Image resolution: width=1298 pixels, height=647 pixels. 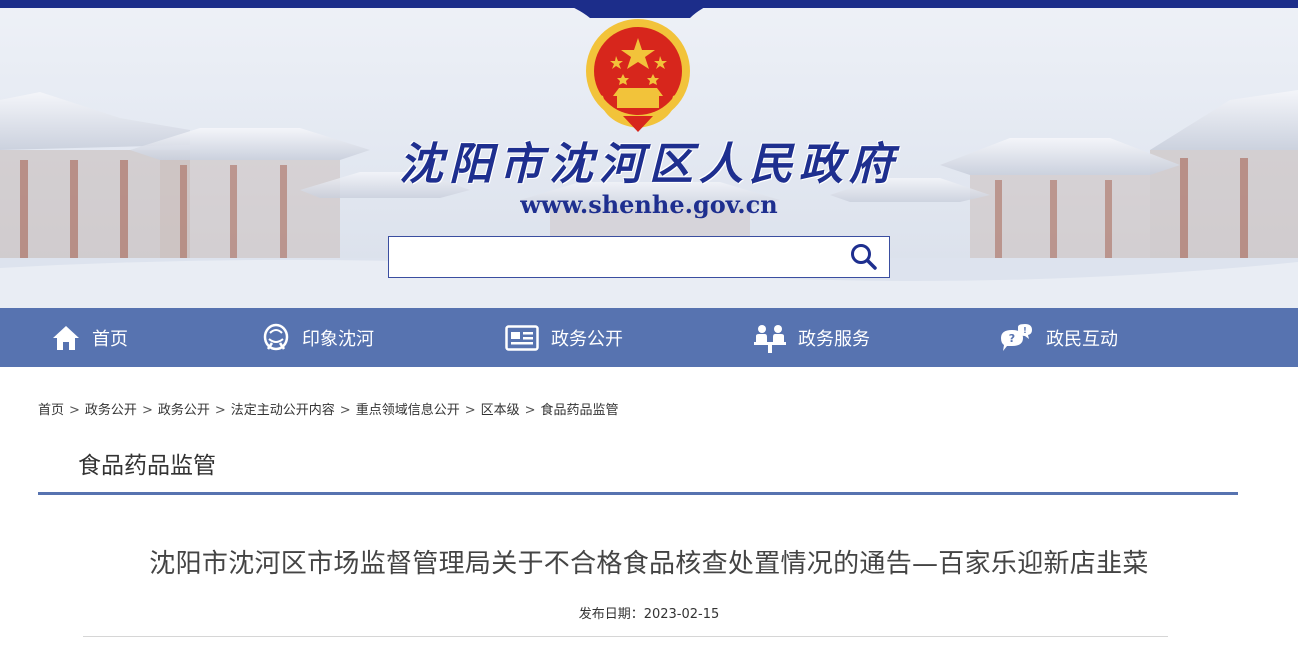 I want to click on nav-label: 政民互动, so click(x=1082, y=339).